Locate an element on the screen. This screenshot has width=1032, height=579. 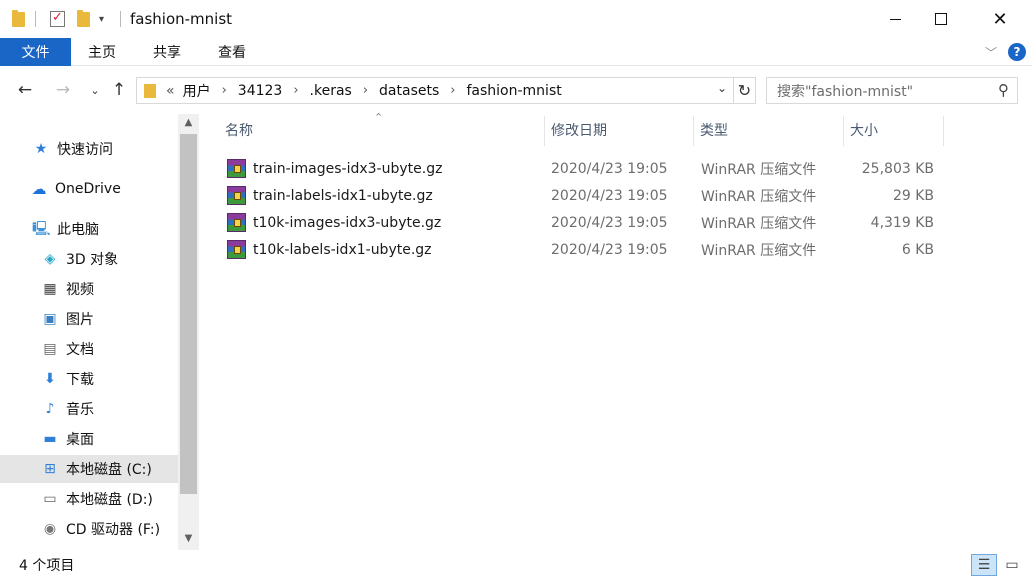
customize-quick-access-chevron-icon: ▾ is located at coordinates (101, 19).